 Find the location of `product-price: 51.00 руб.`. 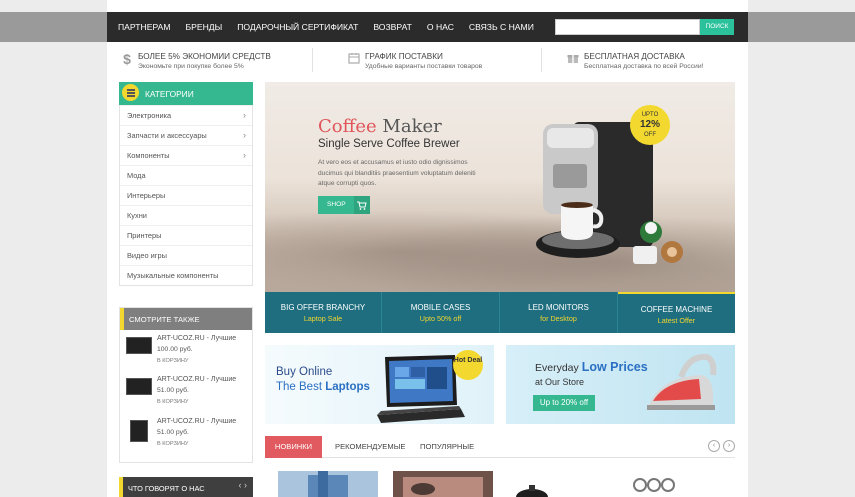

product-price: 51.00 руб. is located at coordinates (173, 390).